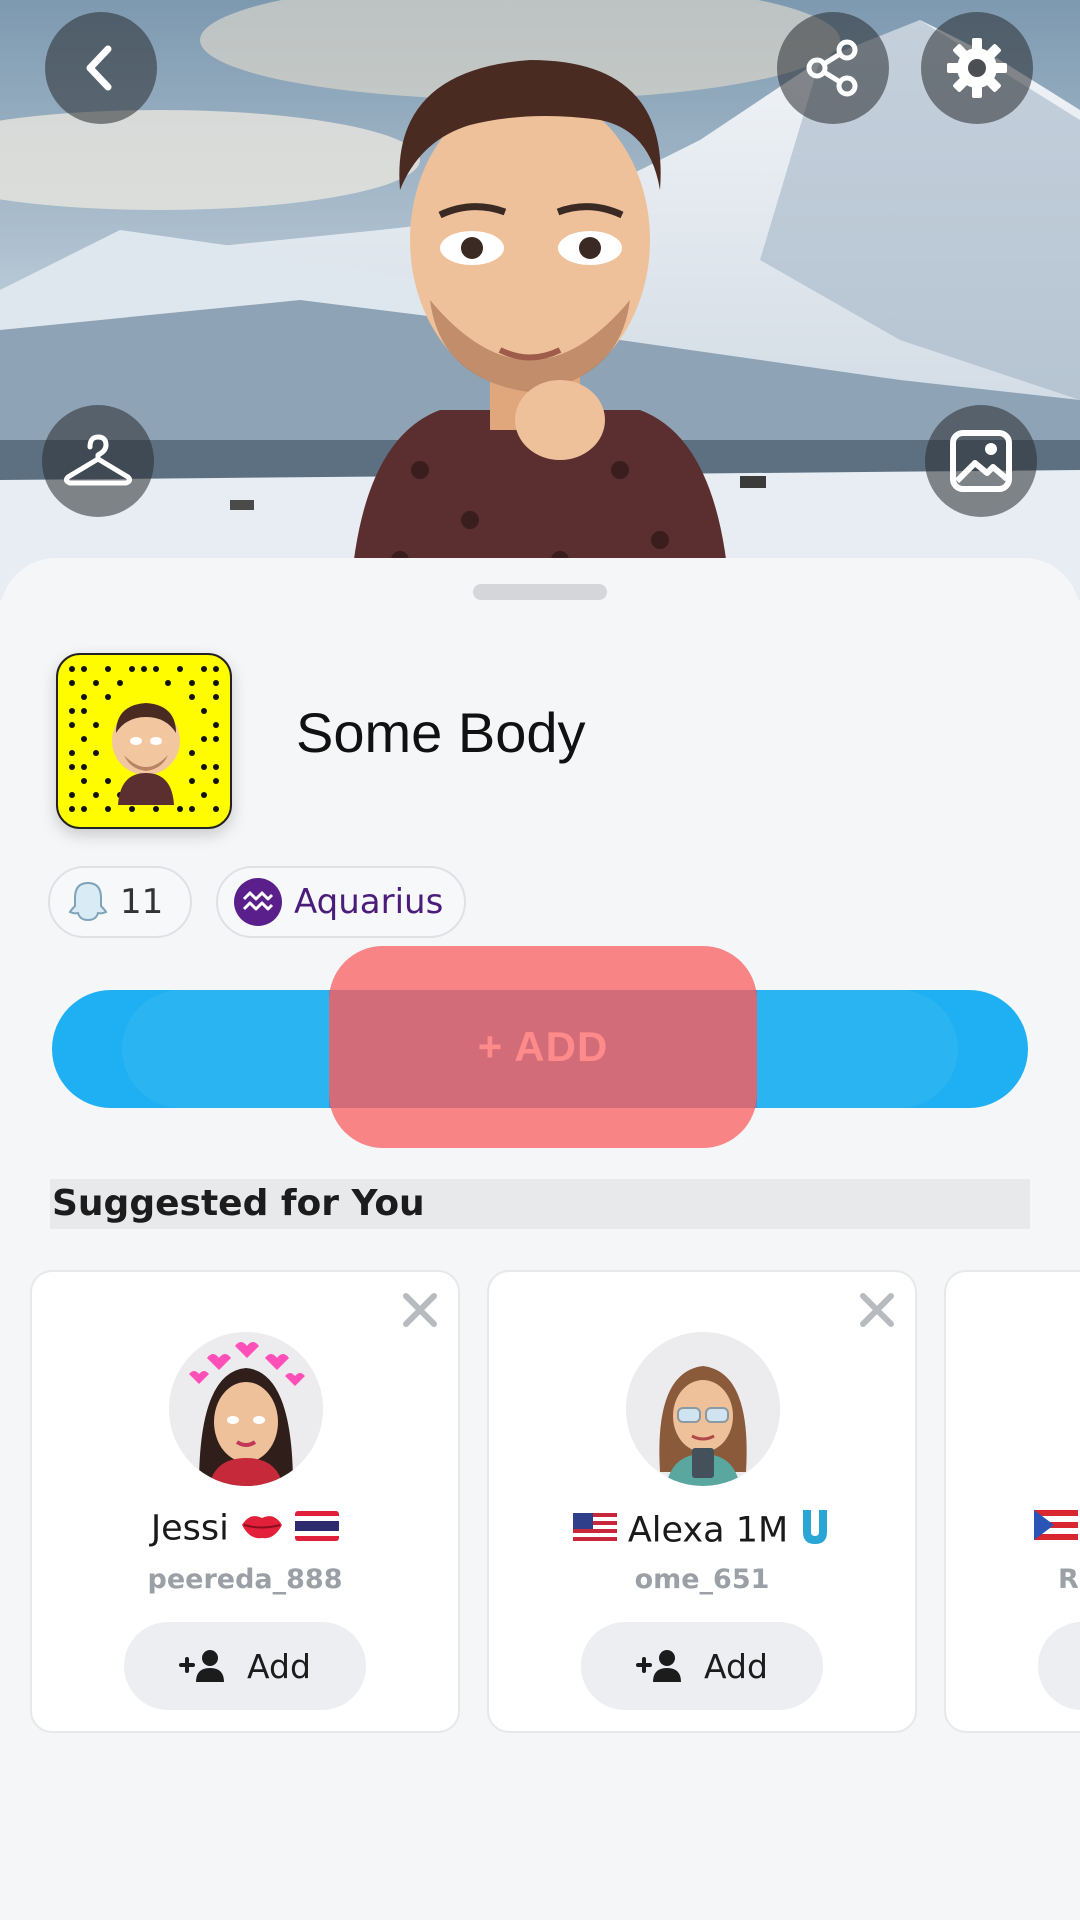  Describe the element at coordinates (540, 1204) in the screenshot. I see `suggested-section-title: Suggested for You` at that location.